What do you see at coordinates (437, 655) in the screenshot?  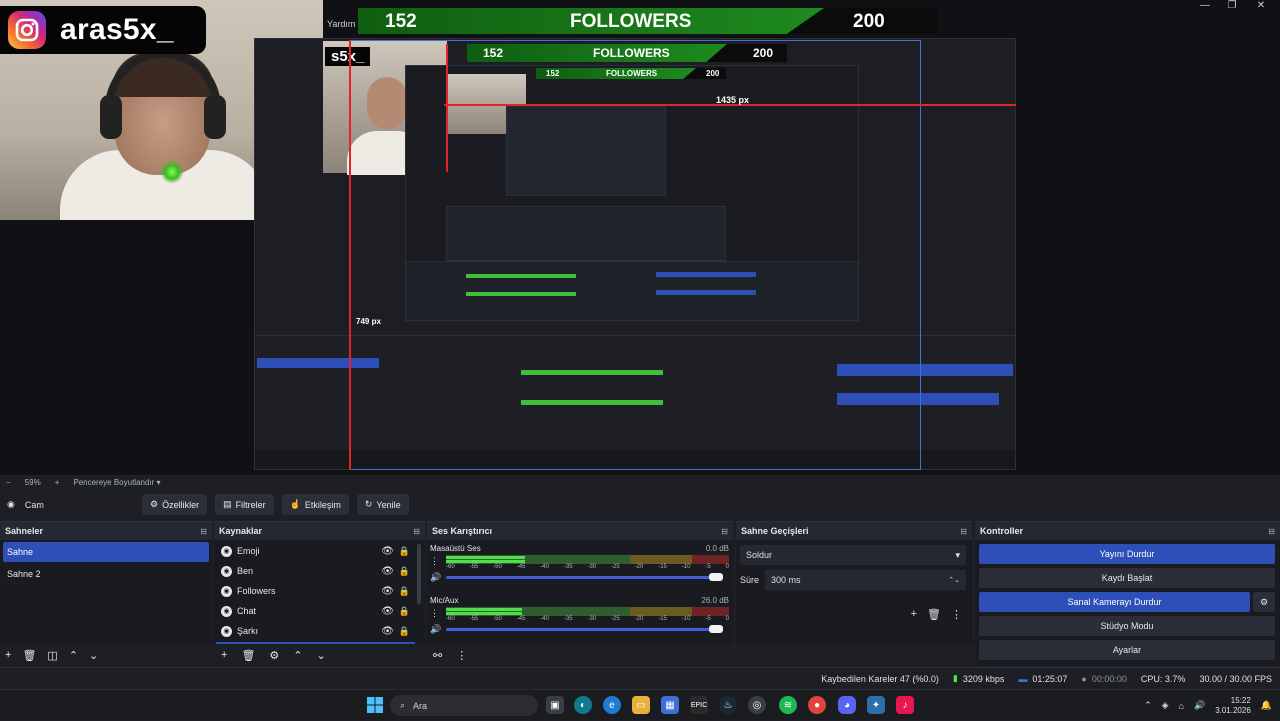 I see `link-icon: ⚯` at bounding box center [437, 655].